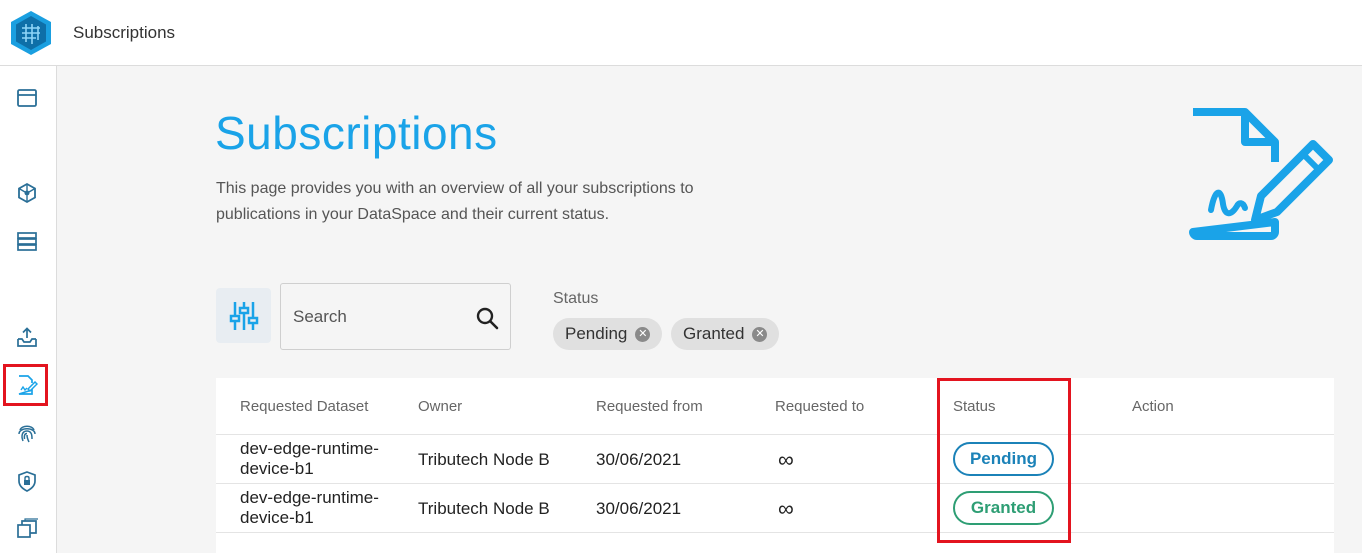 This screenshot has width=1362, height=553. Describe the element at coordinates (124, 32) in the screenshot. I see `topbar-title: Subscriptions` at that location.